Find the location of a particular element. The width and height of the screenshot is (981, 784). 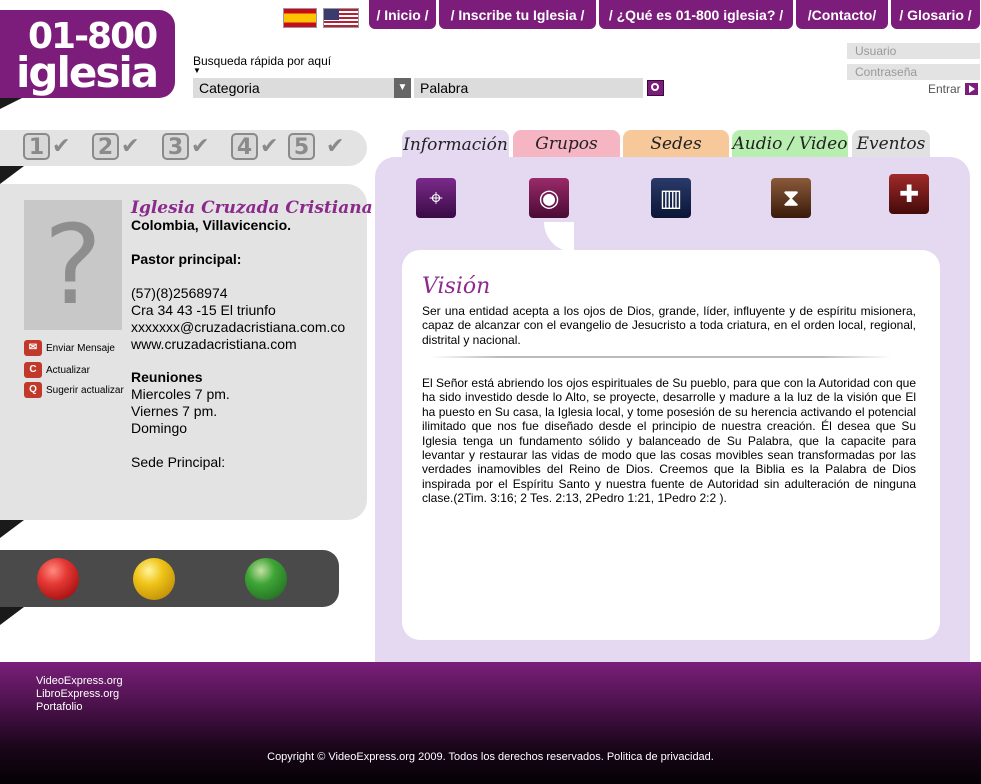

tab-grupos: Grupos is located at coordinates (566, 144).